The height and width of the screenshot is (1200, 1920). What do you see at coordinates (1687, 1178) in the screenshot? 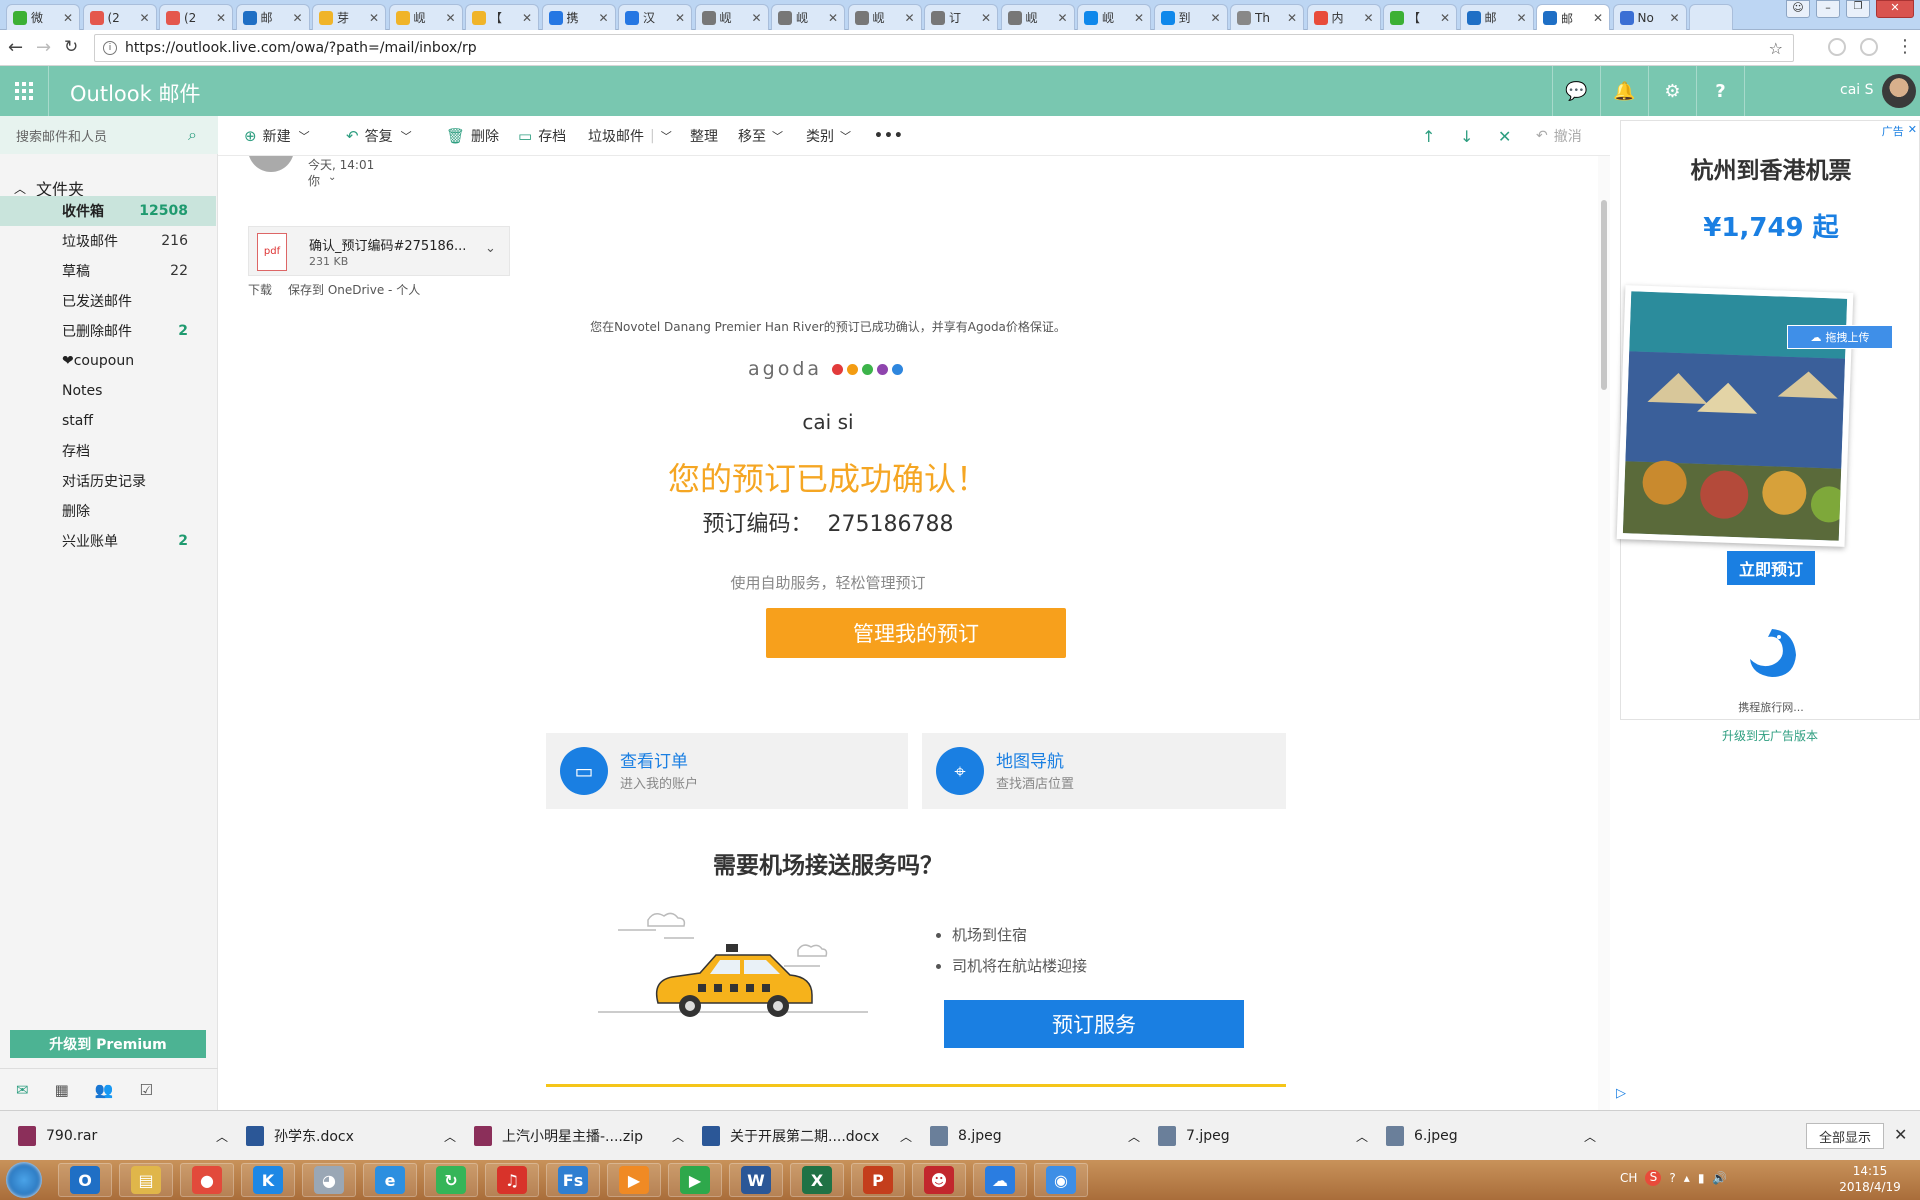
I see `tray-overflow-icon: ▴` at bounding box center [1687, 1178].